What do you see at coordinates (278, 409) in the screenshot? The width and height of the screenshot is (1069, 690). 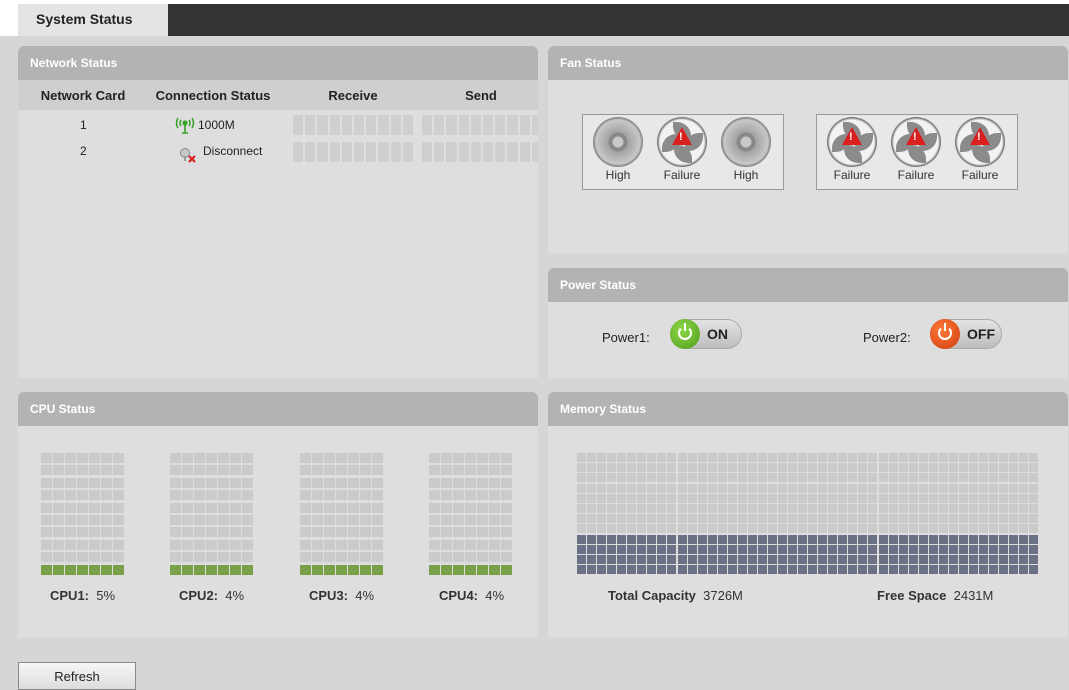 I see `cpu-status-title: CPU Status` at bounding box center [278, 409].